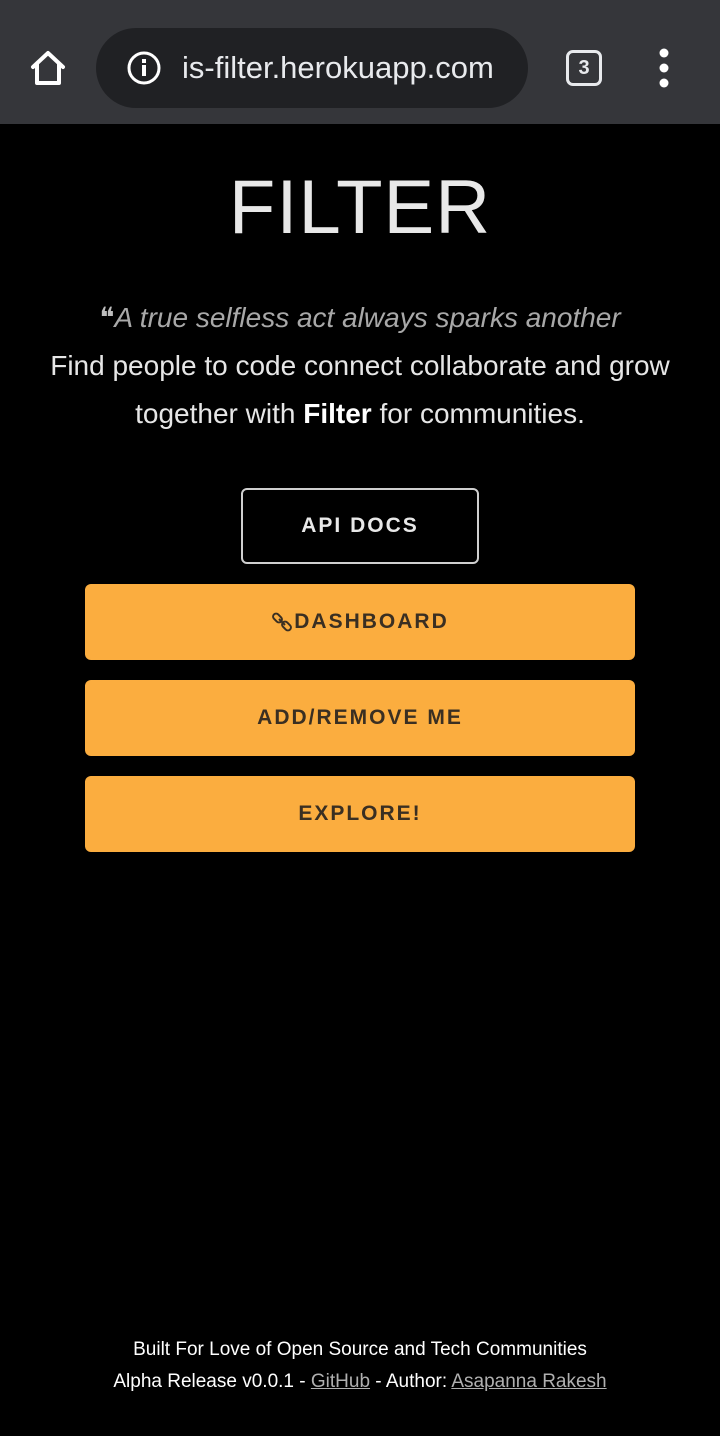 The image size is (720, 1436). Describe the element at coordinates (144, 68) in the screenshot. I see `info-icon` at that location.